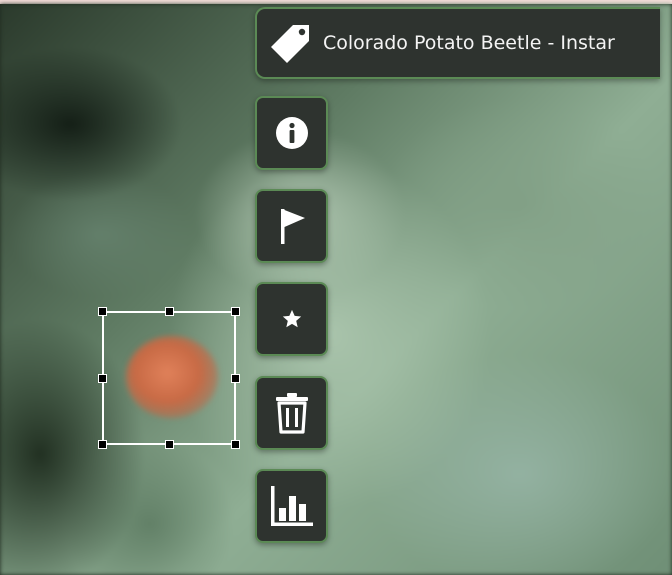 The height and width of the screenshot is (575, 672). Describe the element at coordinates (290, 44) in the screenshot. I see `tag-icon` at that location.